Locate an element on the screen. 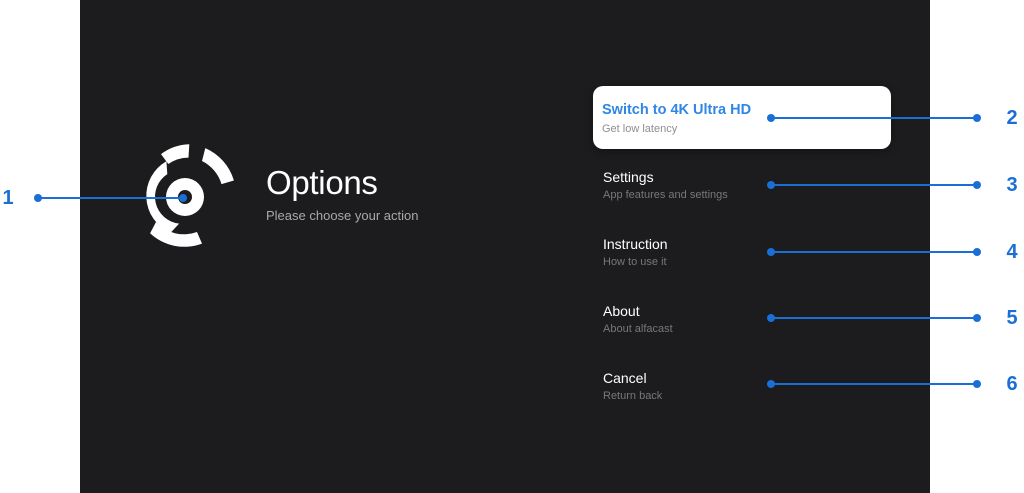  menu-item-description: How to use it is located at coordinates (635, 262).